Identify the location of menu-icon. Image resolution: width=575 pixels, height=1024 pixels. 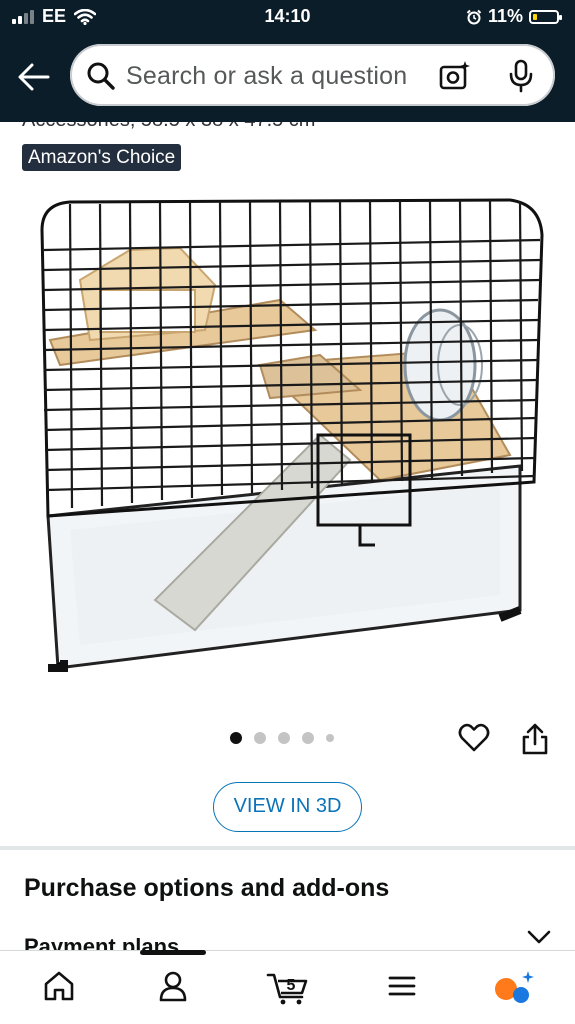
(402, 986).